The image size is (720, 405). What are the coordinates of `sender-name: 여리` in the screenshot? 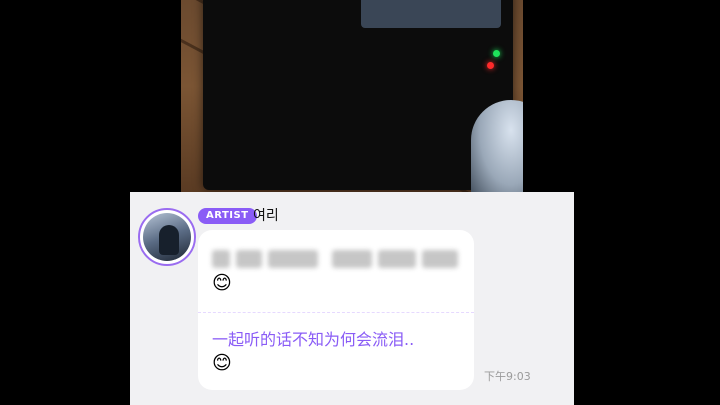 It's located at (266, 215).